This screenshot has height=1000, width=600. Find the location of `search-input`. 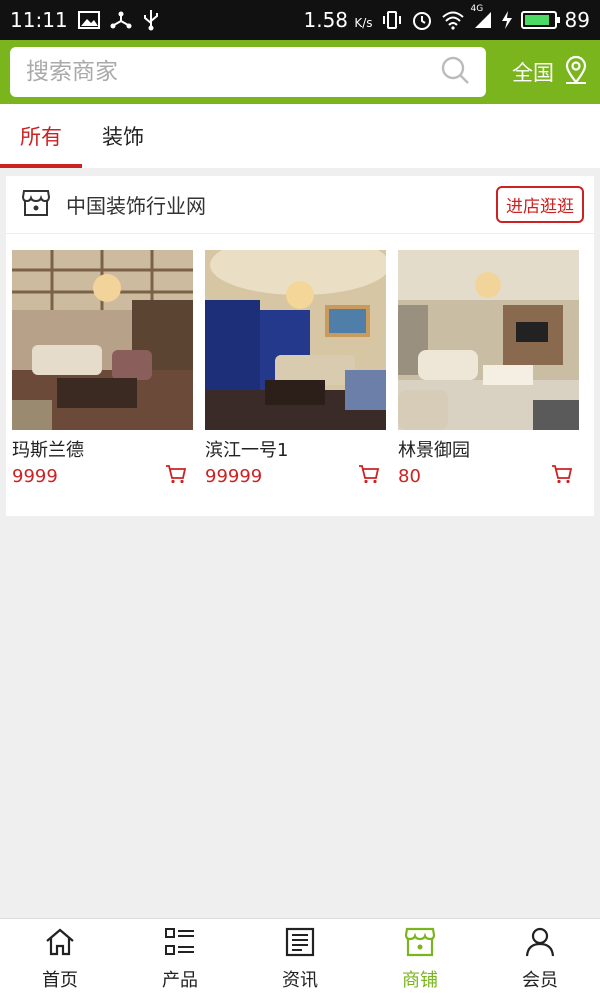

search-input is located at coordinates (233, 72).